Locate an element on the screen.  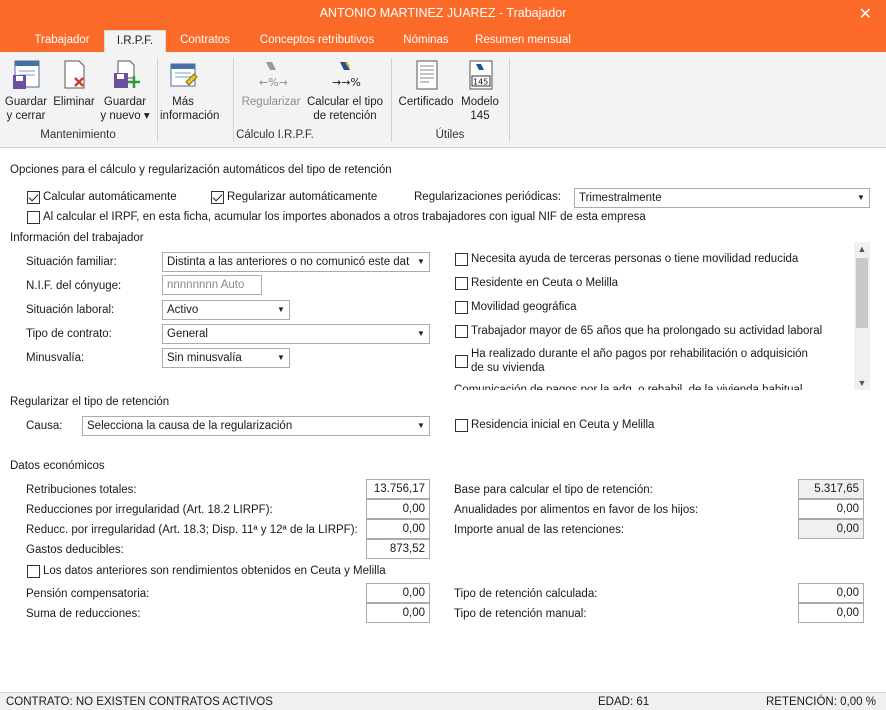
retribuciones-input: 13.756,17 is located at coordinates (398, 489).